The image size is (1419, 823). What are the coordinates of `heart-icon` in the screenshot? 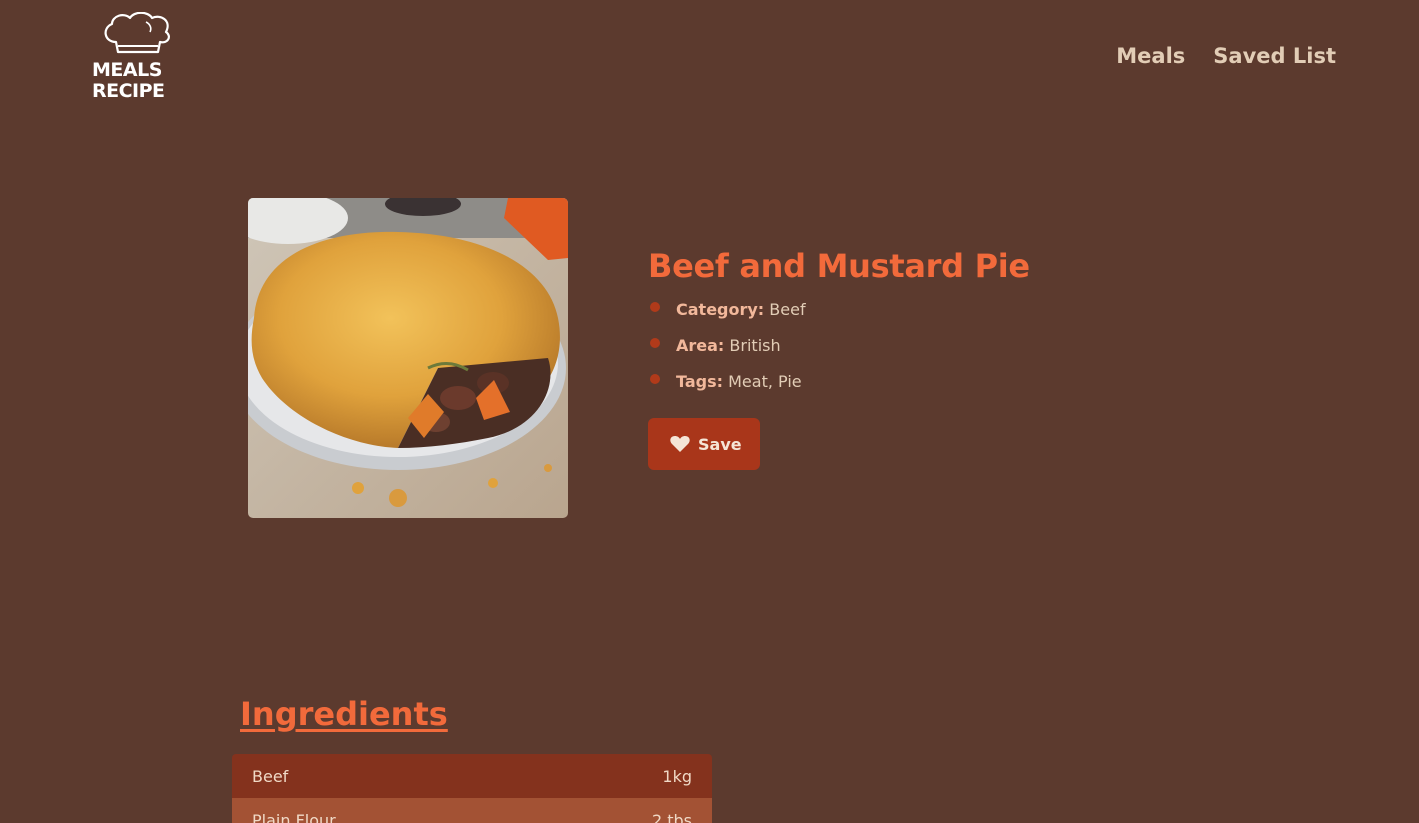 It's located at (680, 444).